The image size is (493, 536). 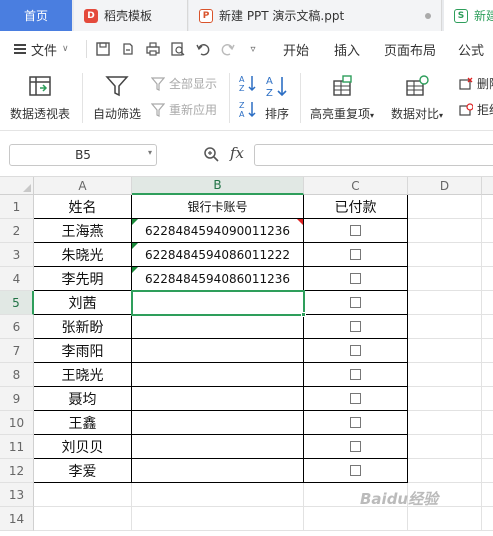 I want to click on cell-c11, so click(x=356, y=447).